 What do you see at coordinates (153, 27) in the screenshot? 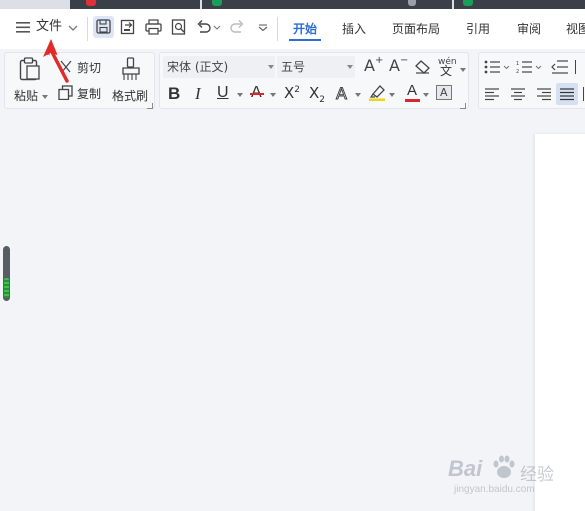
I see `print-icon` at bounding box center [153, 27].